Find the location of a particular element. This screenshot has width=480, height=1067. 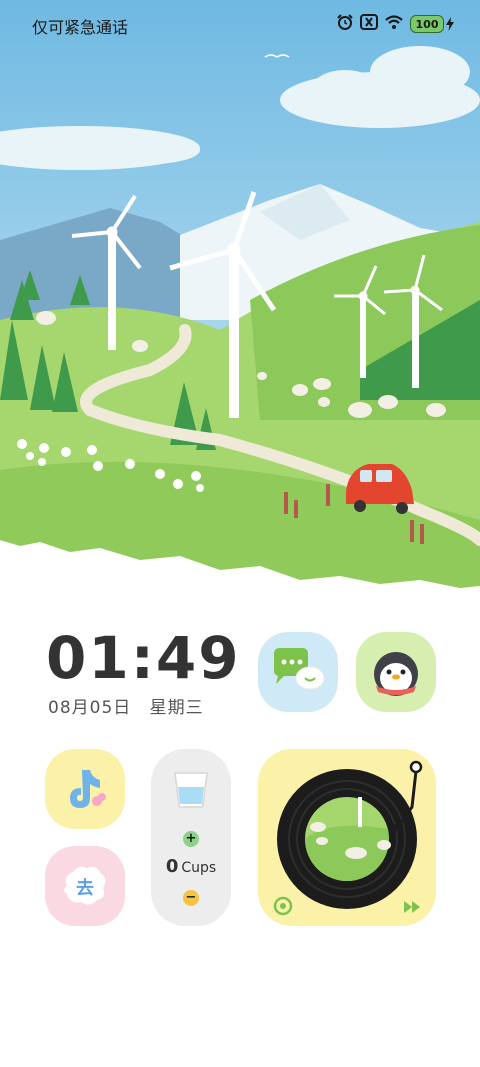

cup-count-number: 0 is located at coordinates (172, 866).